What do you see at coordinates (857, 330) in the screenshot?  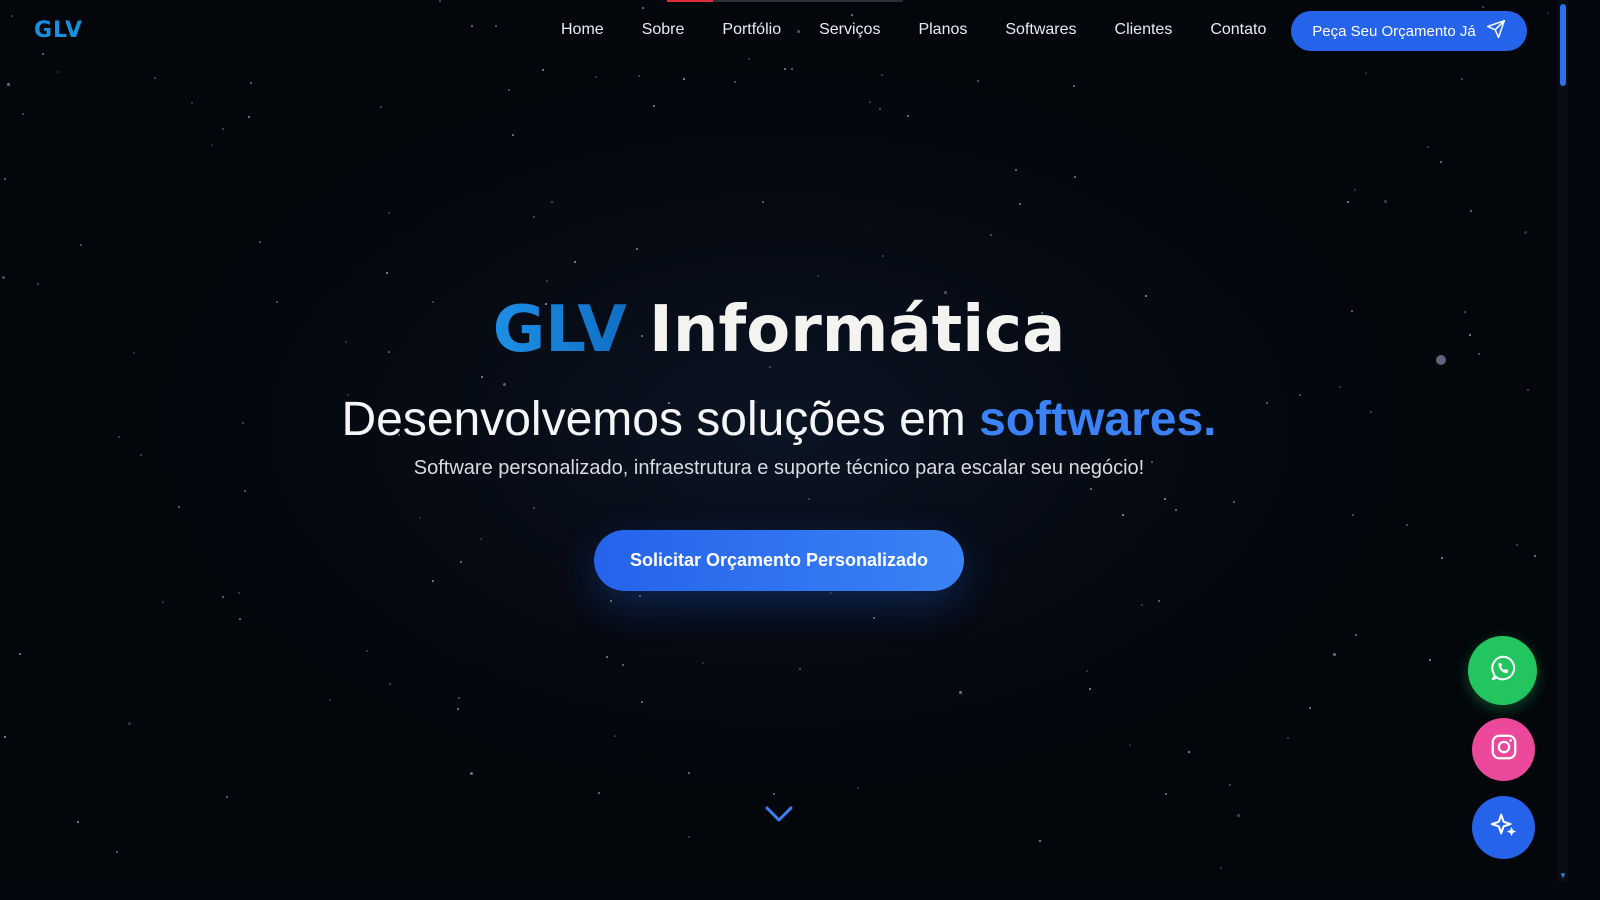 I see `hero-title-rest: Informática` at bounding box center [857, 330].